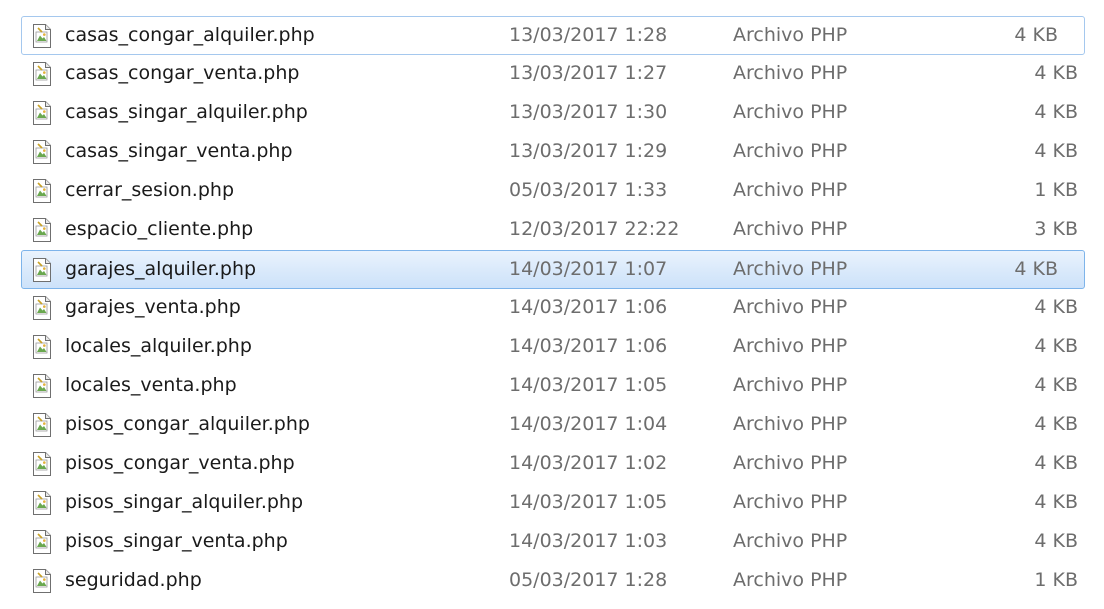  What do you see at coordinates (153, 307) in the screenshot?
I see `file-name: garajes_venta.php` at bounding box center [153, 307].